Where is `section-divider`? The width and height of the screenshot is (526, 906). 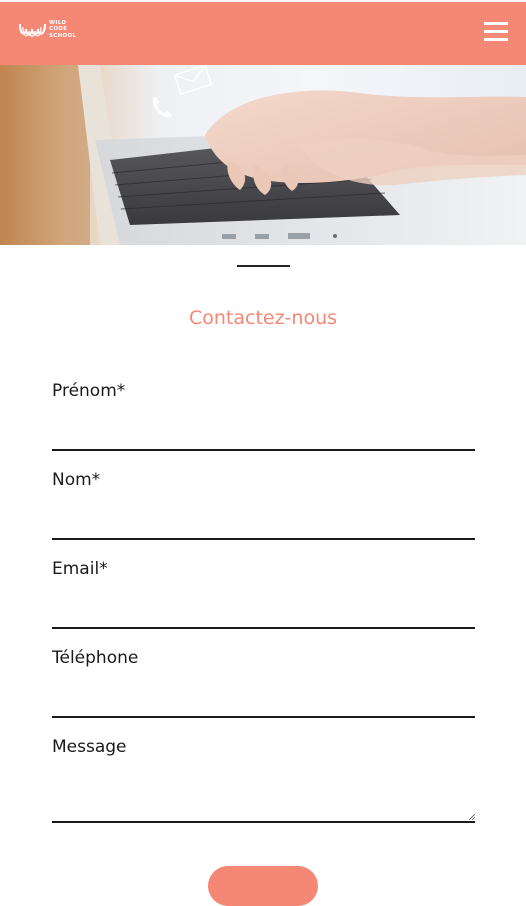
section-divider is located at coordinates (263, 266).